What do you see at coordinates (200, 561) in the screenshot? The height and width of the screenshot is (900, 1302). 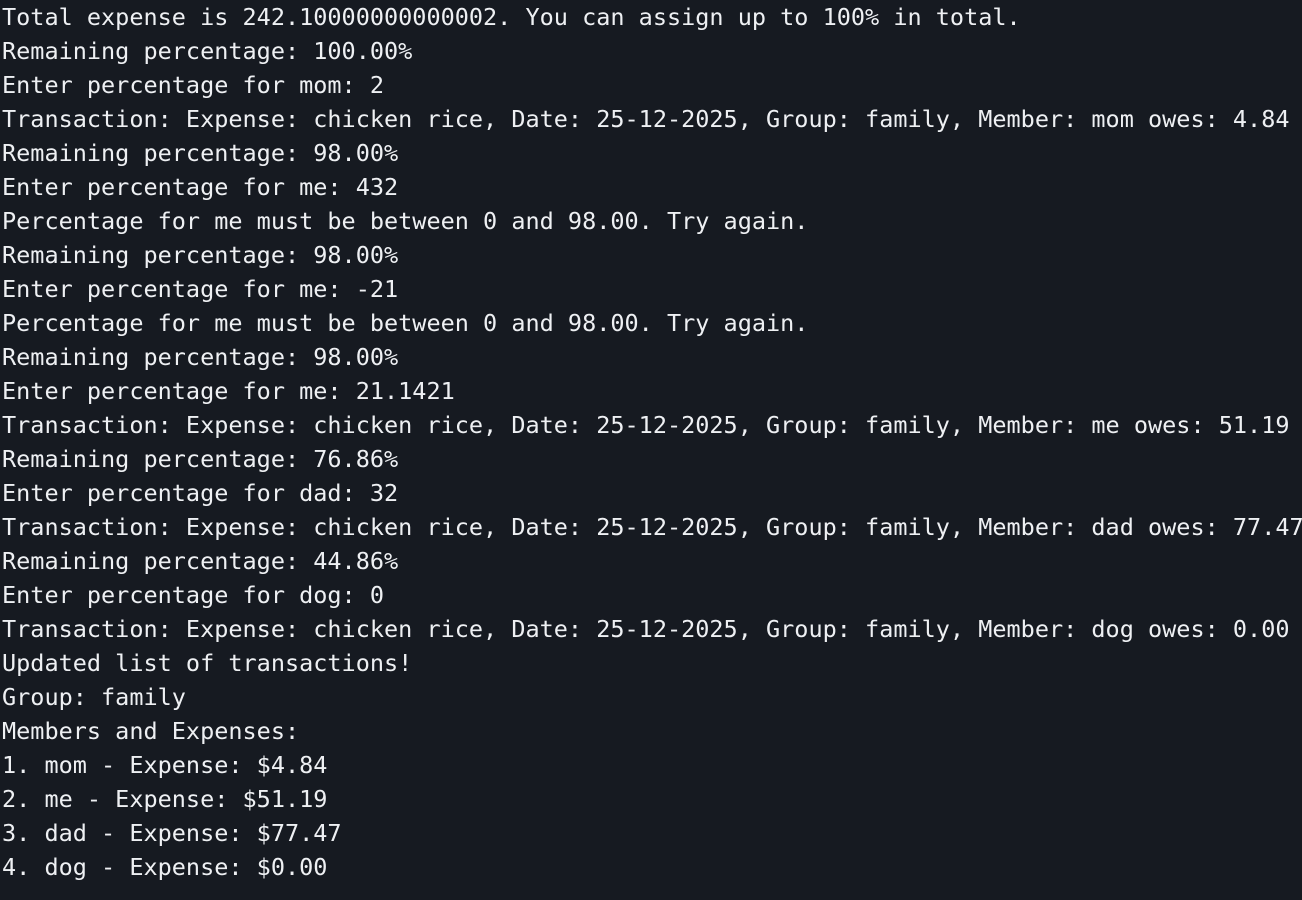 I see `terminal-line: Remaining percentage: 44.86%` at bounding box center [200, 561].